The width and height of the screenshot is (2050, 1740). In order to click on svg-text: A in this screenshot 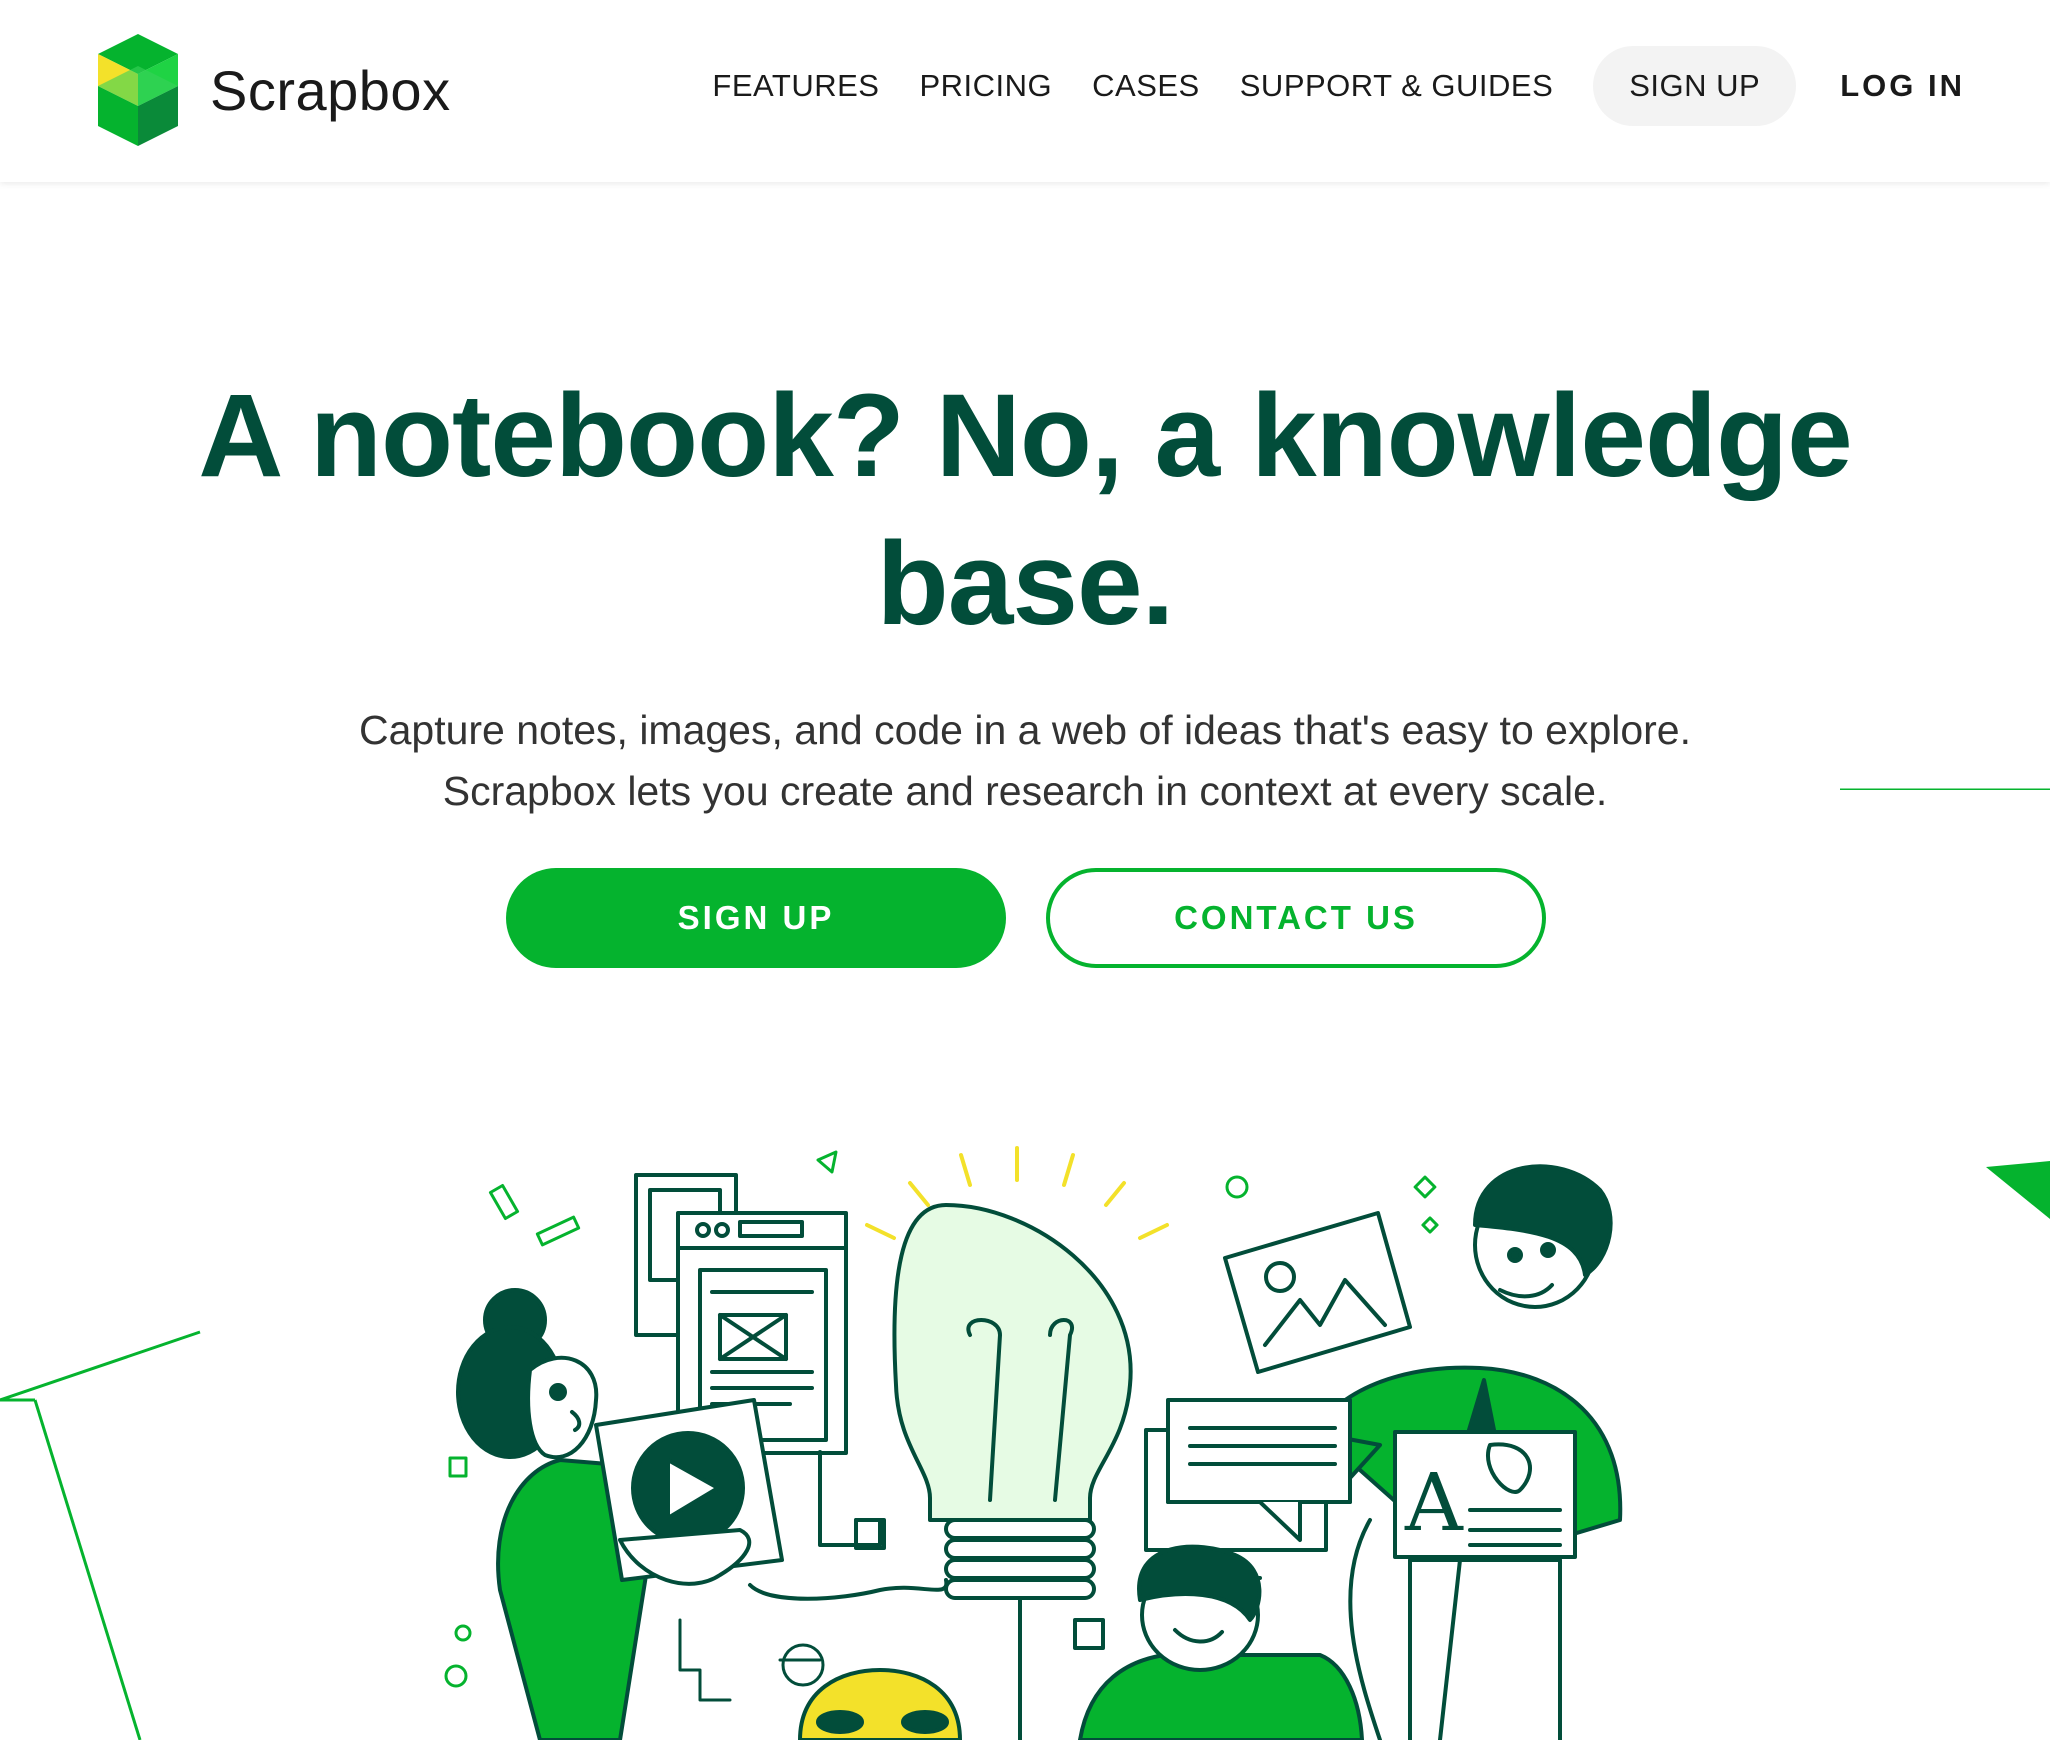, I will do `click(1434, 1502)`.